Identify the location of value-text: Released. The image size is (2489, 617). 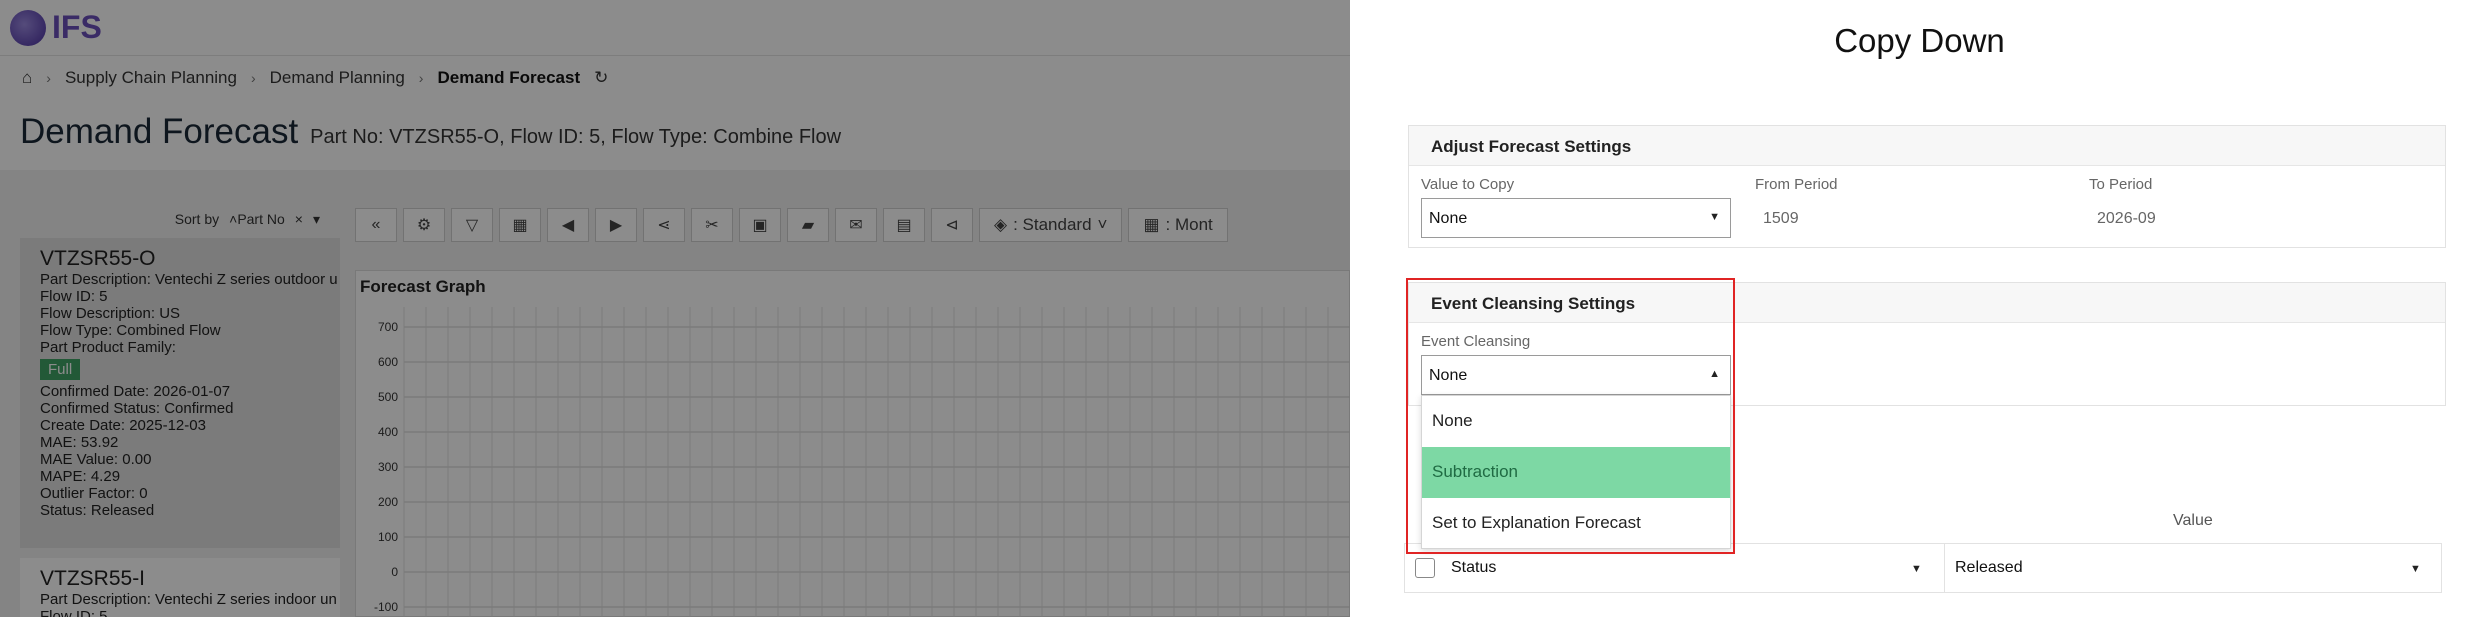
(1989, 567).